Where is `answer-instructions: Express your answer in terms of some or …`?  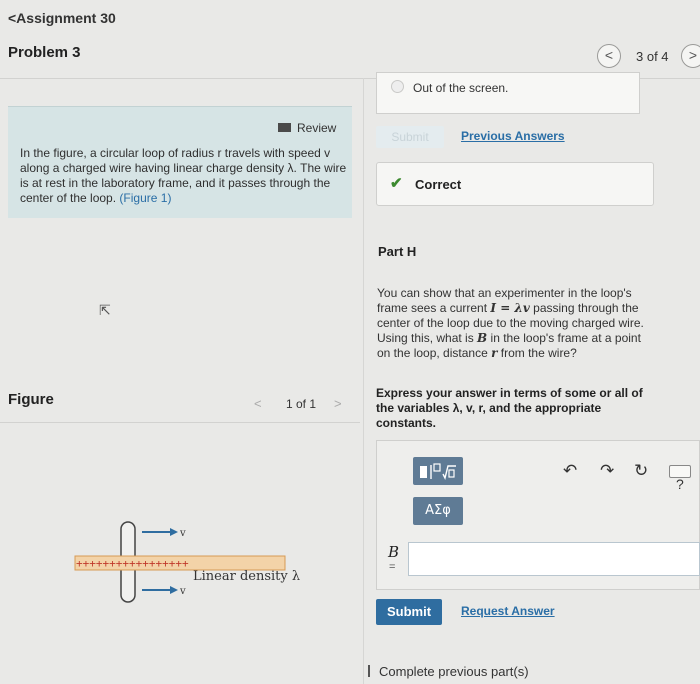
answer-instructions: Express your answer in terms of some or … is located at coordinates (509, 408).